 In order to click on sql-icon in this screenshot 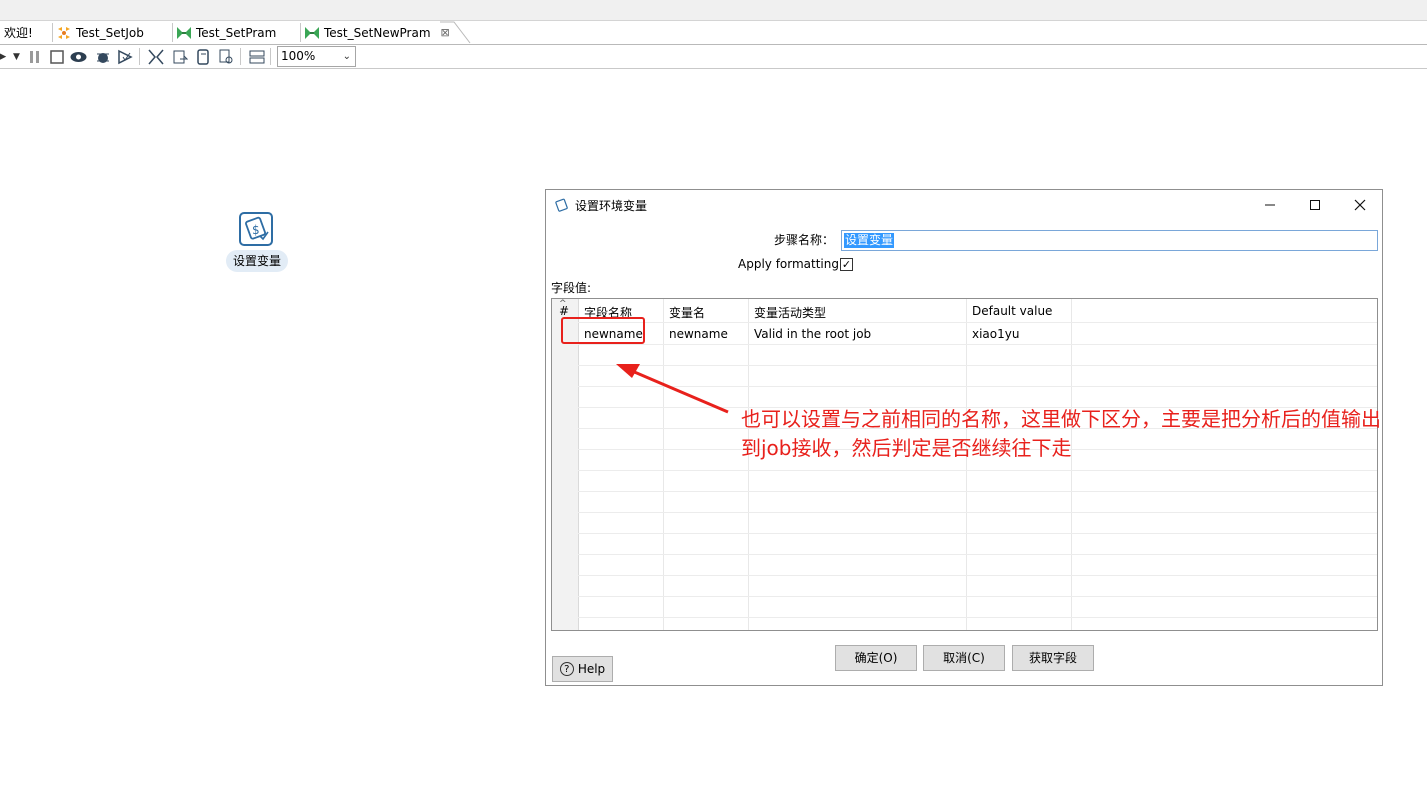, I will do `click(179, 56)`.